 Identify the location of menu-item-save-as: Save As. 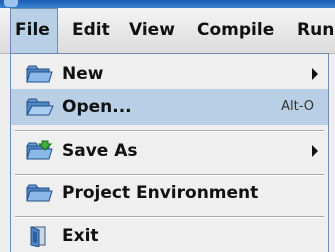
(169, 151).